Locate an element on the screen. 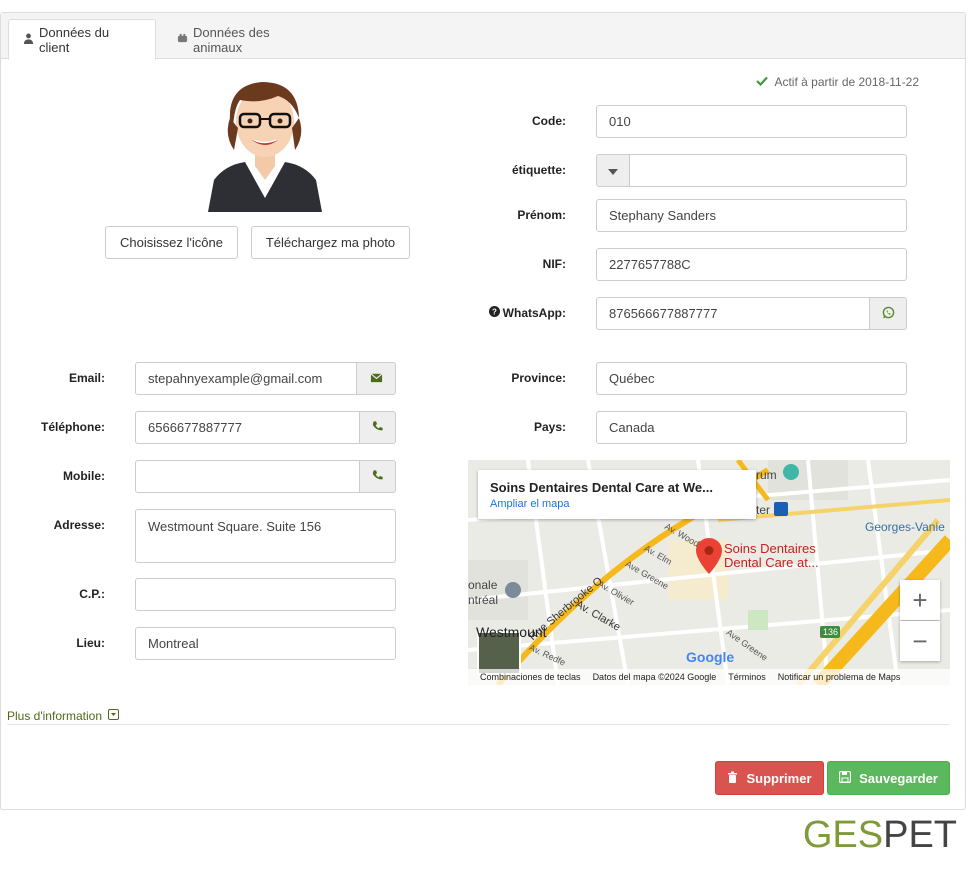 The height and width of the screenshot is (869, 977). street-label: rum is located at coordinates (766, 475).